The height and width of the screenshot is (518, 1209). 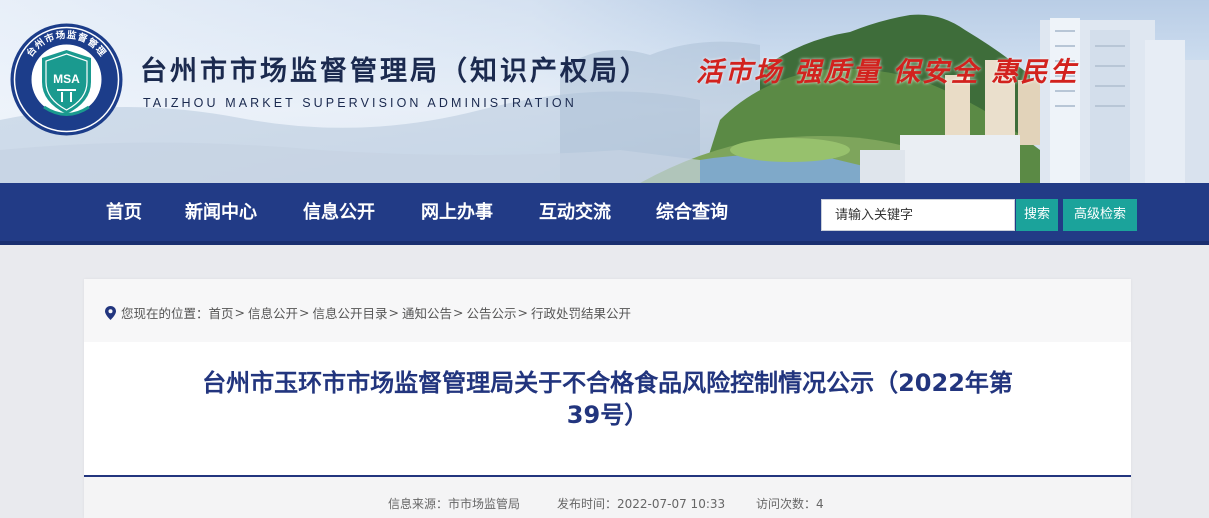 I want to click on nav-item-info-disclosure: 信息公开, so click(x=339, y=212).